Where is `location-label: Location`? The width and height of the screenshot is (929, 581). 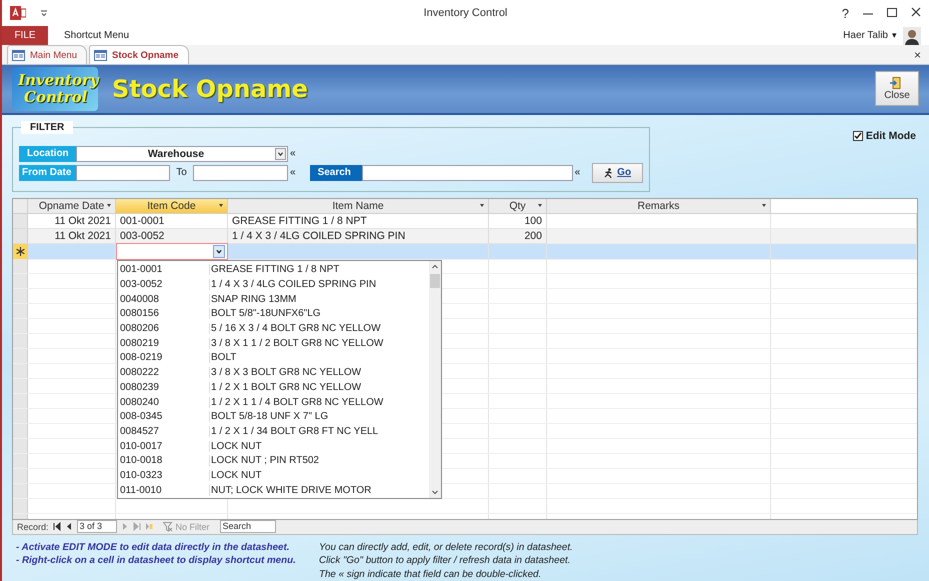
location-label: Location is located at coordinates (47, 154).